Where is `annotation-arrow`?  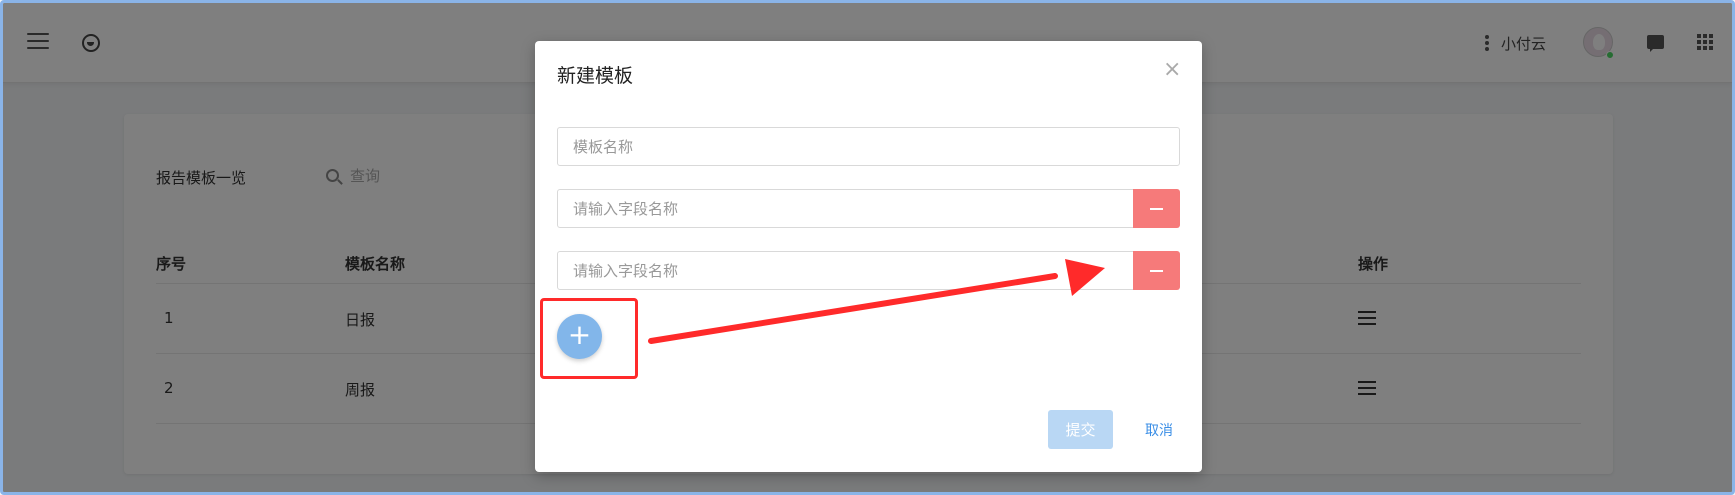
annotation-arrow is located at coordinates (876, 301).